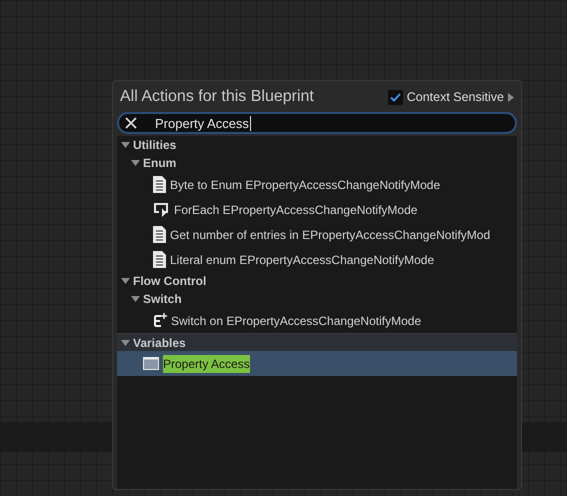  What do you see at coordinates (317, 342) in the screenshot?
I see `category-row: Variables` at bounding box center [317, 342].